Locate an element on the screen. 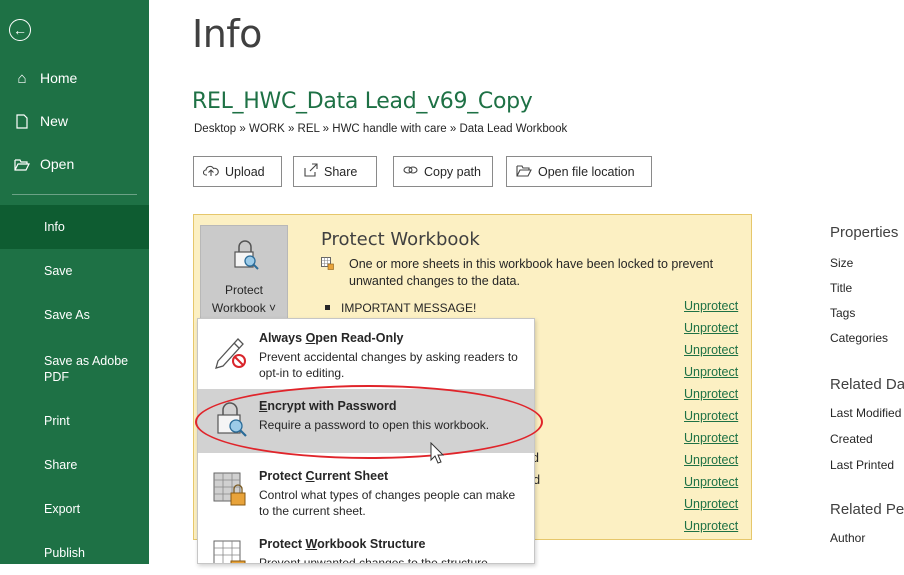 The image size is (904, 575). share-label: Share is located at coordinates (341, 171).